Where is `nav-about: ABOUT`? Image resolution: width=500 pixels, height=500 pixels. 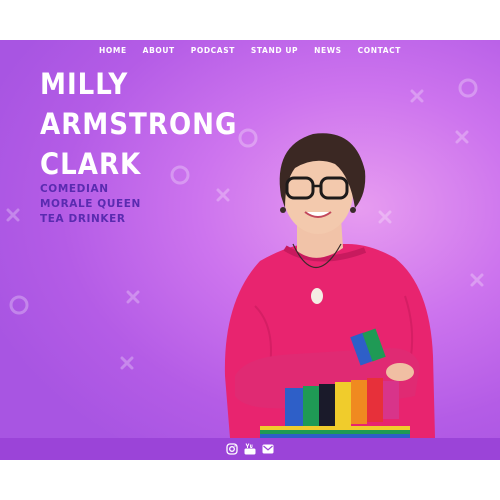
nav-about: ABOUT is located at coordinates (159, 50).